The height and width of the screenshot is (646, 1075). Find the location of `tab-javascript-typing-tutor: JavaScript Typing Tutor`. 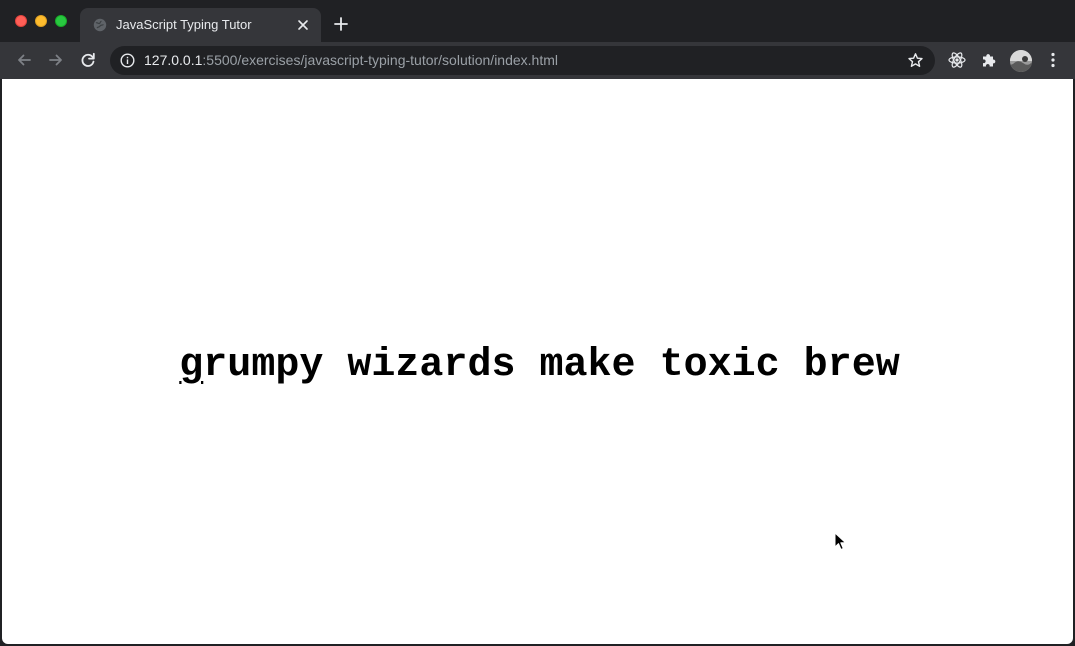

tab-javascript-typing-tutor: JavaScript Typing Tutor is located at coordinates (200, 25).